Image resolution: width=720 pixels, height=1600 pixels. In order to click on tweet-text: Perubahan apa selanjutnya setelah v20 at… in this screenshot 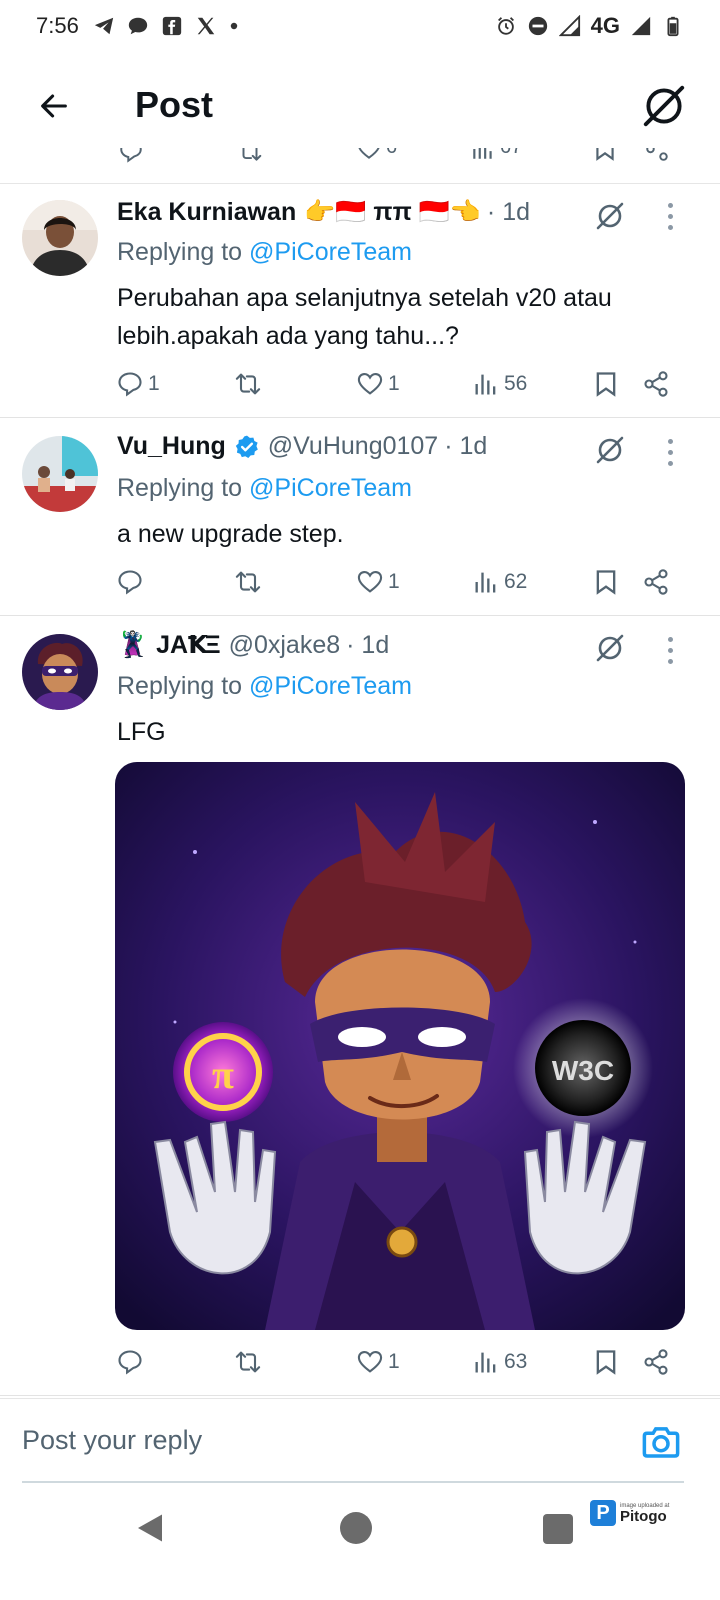, I will do `click(364, 317)`.